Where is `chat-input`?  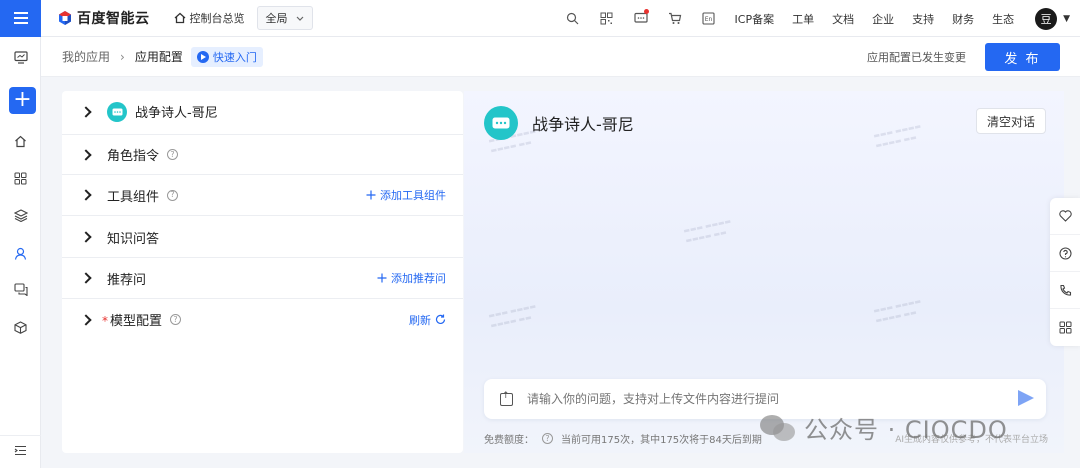
chat-input is located at coordinates (747, 399).